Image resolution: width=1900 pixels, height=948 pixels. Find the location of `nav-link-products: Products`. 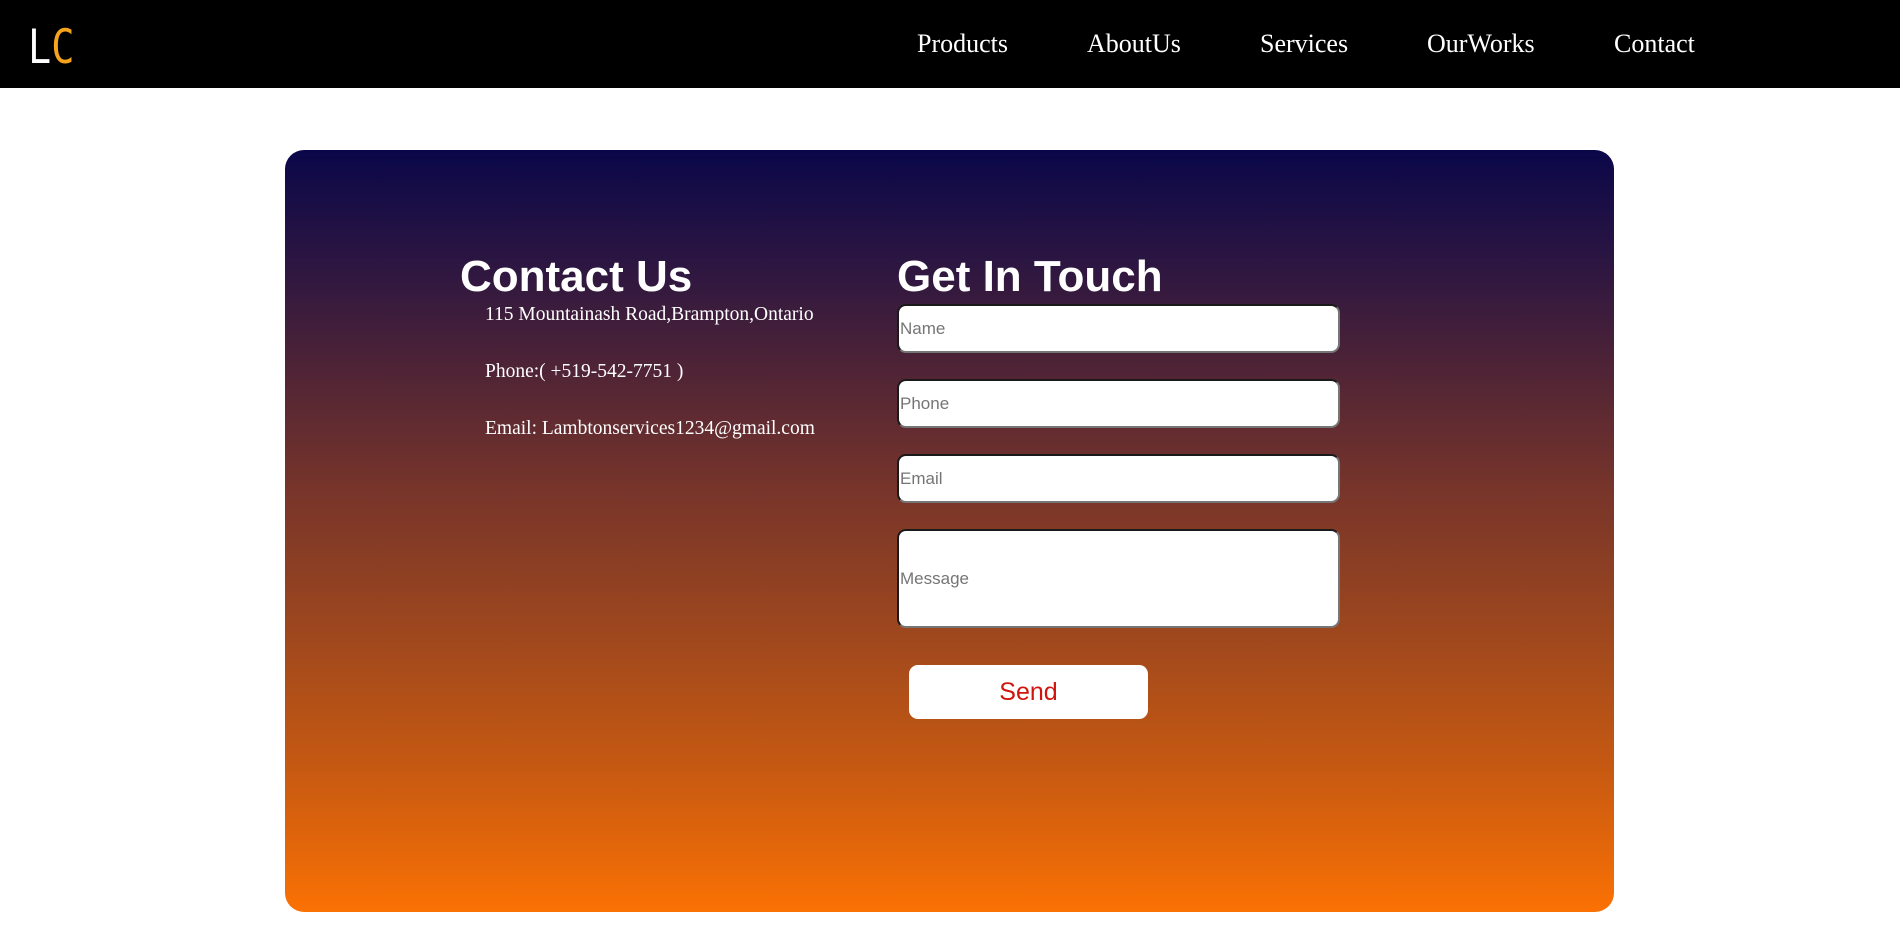

nav-link-products: Products is located at coordinates (962, 44).